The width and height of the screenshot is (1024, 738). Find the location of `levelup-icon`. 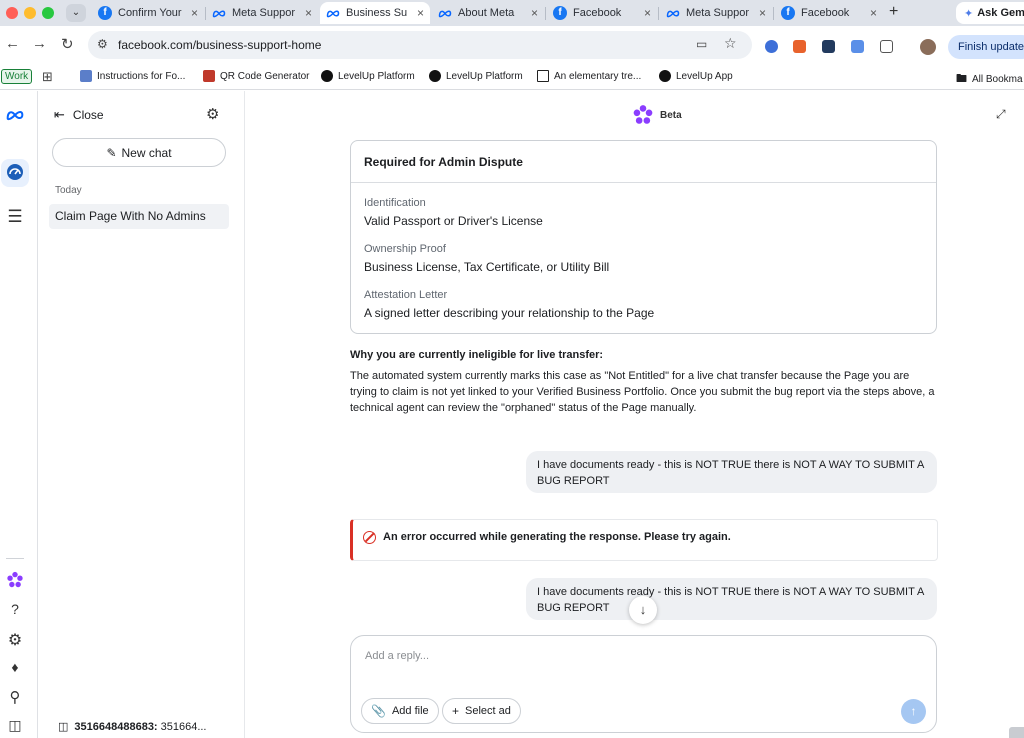

levelup-icon is located at coordinates (327, 76).